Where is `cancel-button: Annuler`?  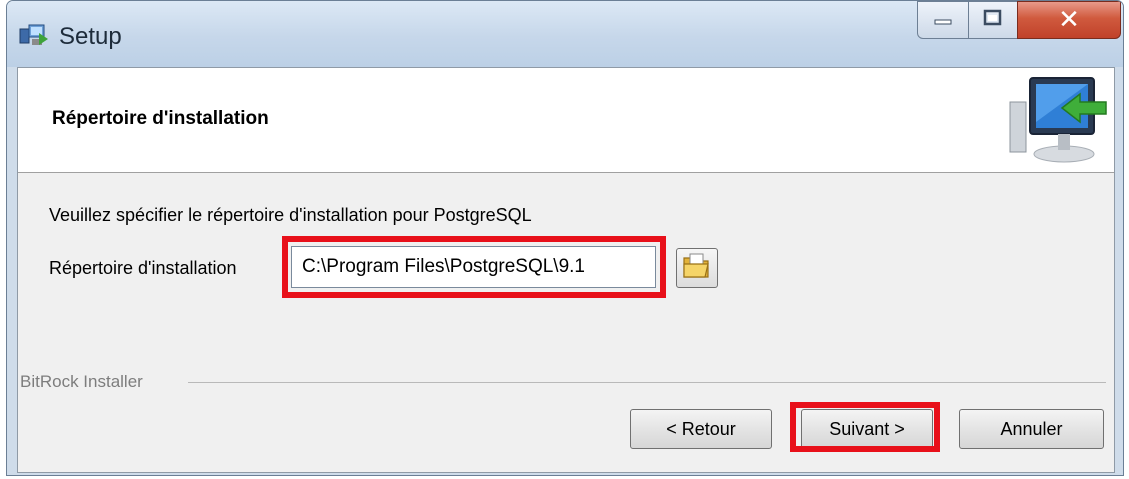
cancel-button: Annuler is located at coordinates (1031, 429).